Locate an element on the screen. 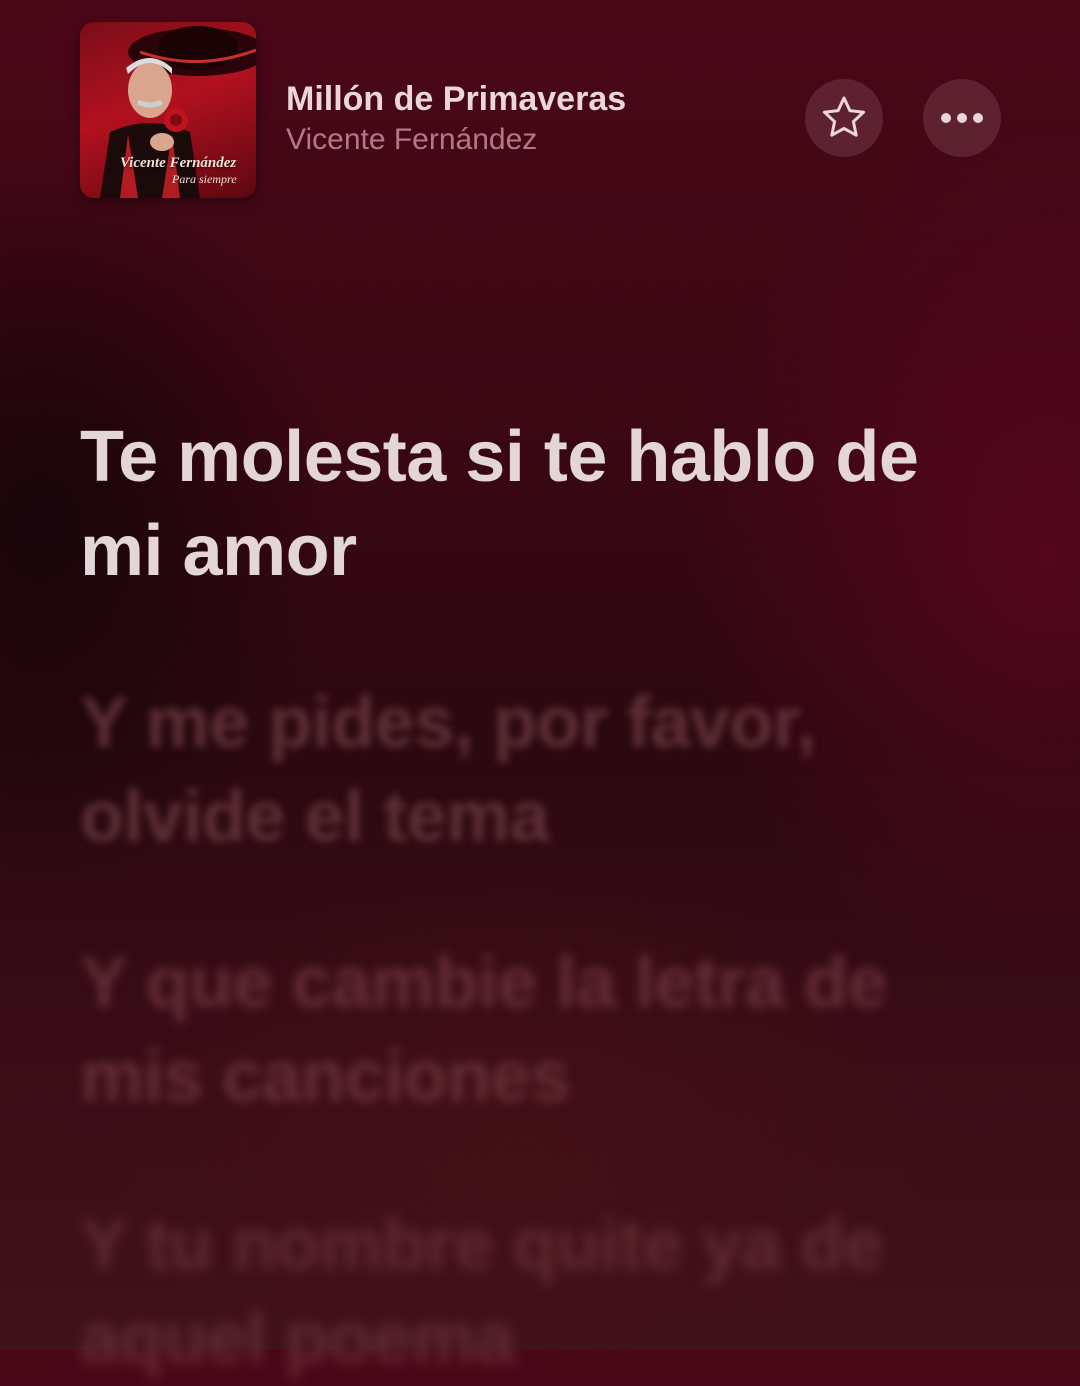 Image resolution: width=1080 pixels, height=1386 pixels. album-art-artist-text: Vicente Fernández is located at coordinates (178, 163).